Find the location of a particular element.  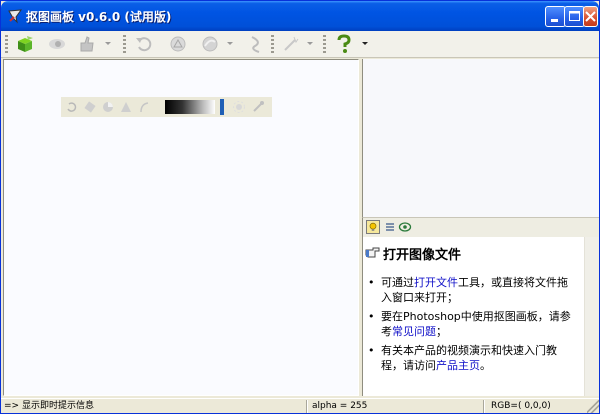

maximize-button is located at coordinates (574, 16).